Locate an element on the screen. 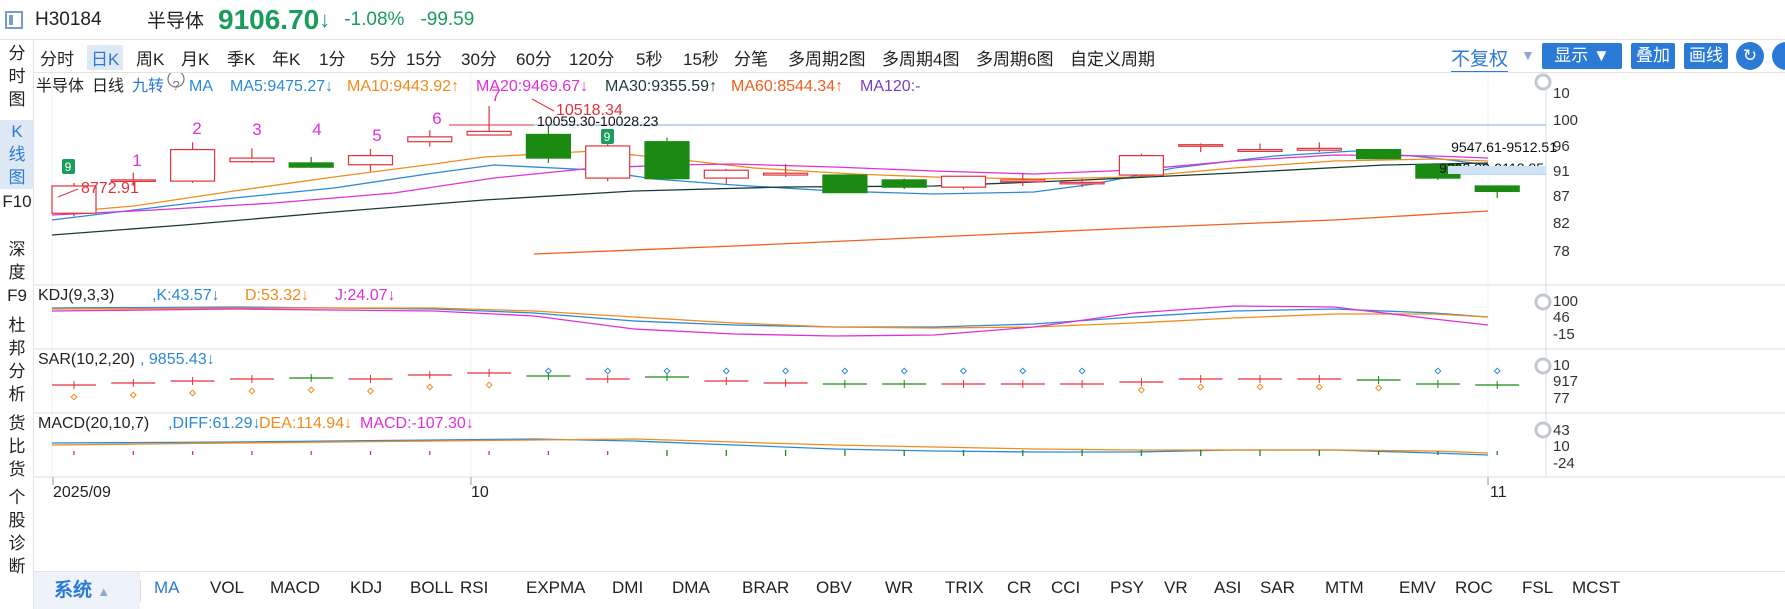  sidebar-item-diagnosis: 个股诊断 is located at coordinates (17, 532).